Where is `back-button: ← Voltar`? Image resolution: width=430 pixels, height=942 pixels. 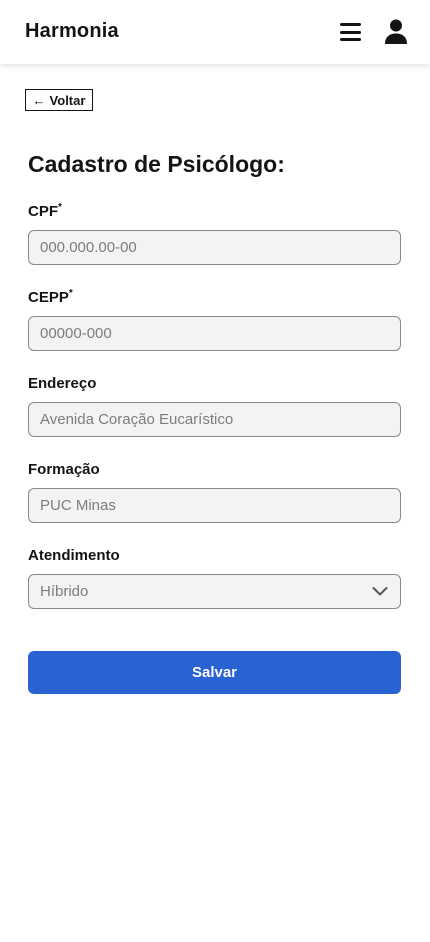 back-button: ← Voltar is located at coordinates (59, 100).